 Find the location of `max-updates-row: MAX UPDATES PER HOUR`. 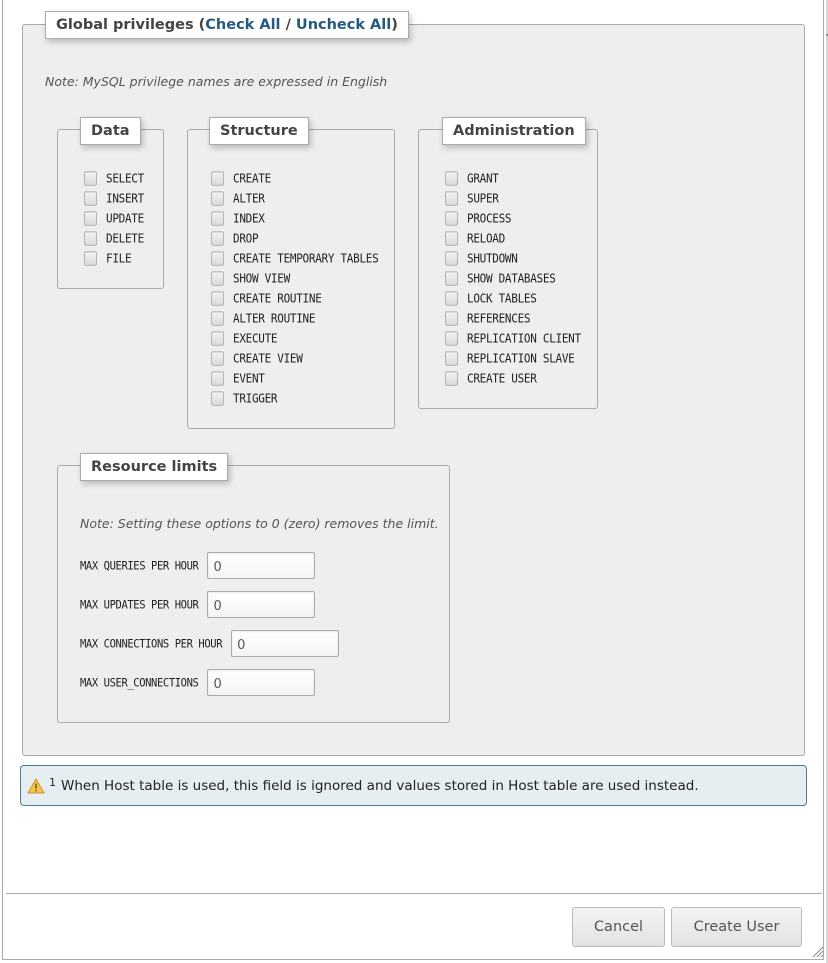

max-updates-row: MAX UPDATES PER HOUR is located at coordinates (198, 604).